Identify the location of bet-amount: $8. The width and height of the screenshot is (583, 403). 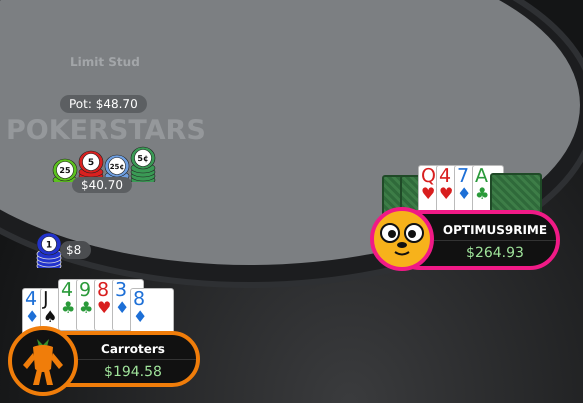
(76, 250).